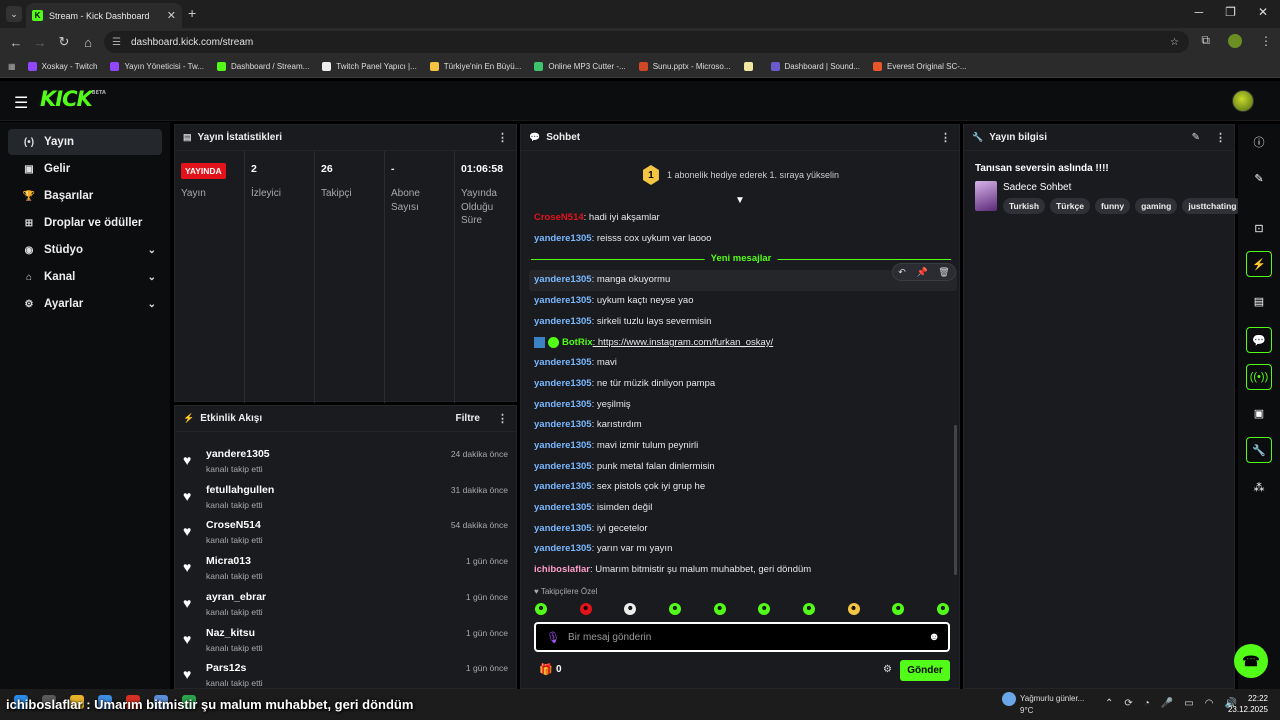  I want to click on stream-tag: funny, so click(1112, 206).